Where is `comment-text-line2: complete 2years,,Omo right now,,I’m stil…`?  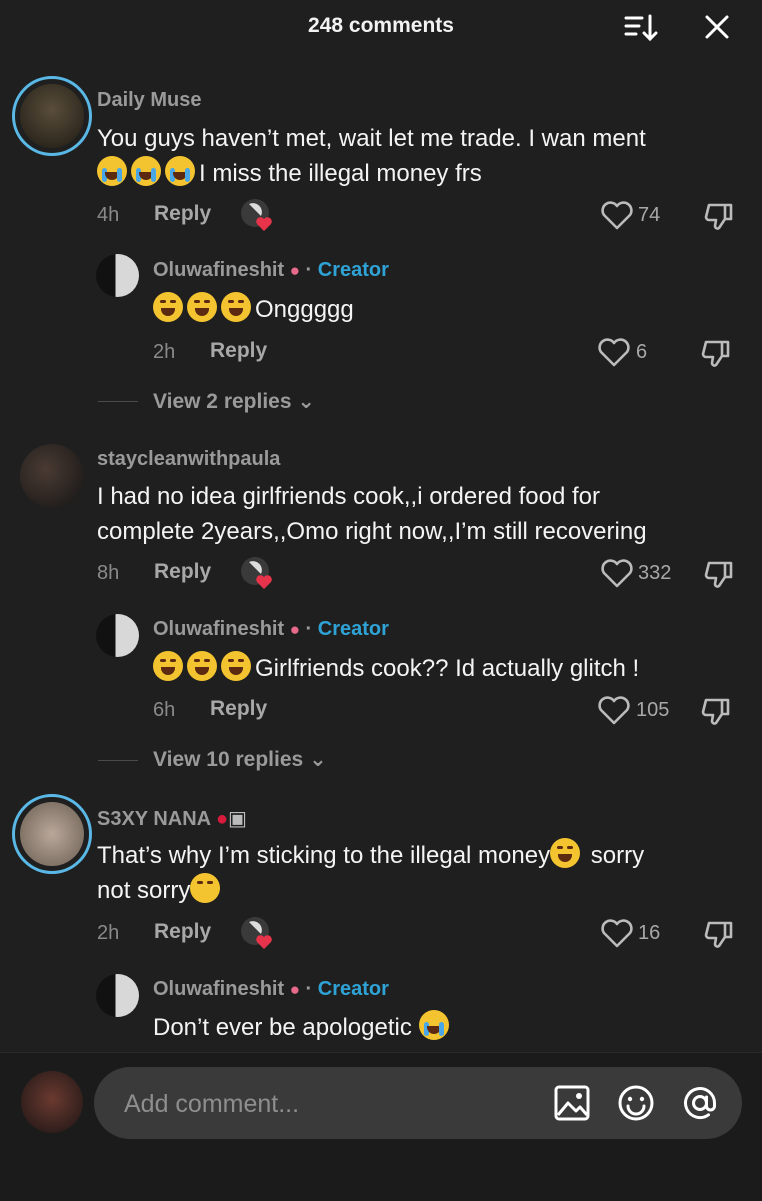
comment-text-line2: complete 2years,,Omo right now,,I’m stil… is located at coordinates (372, 531).